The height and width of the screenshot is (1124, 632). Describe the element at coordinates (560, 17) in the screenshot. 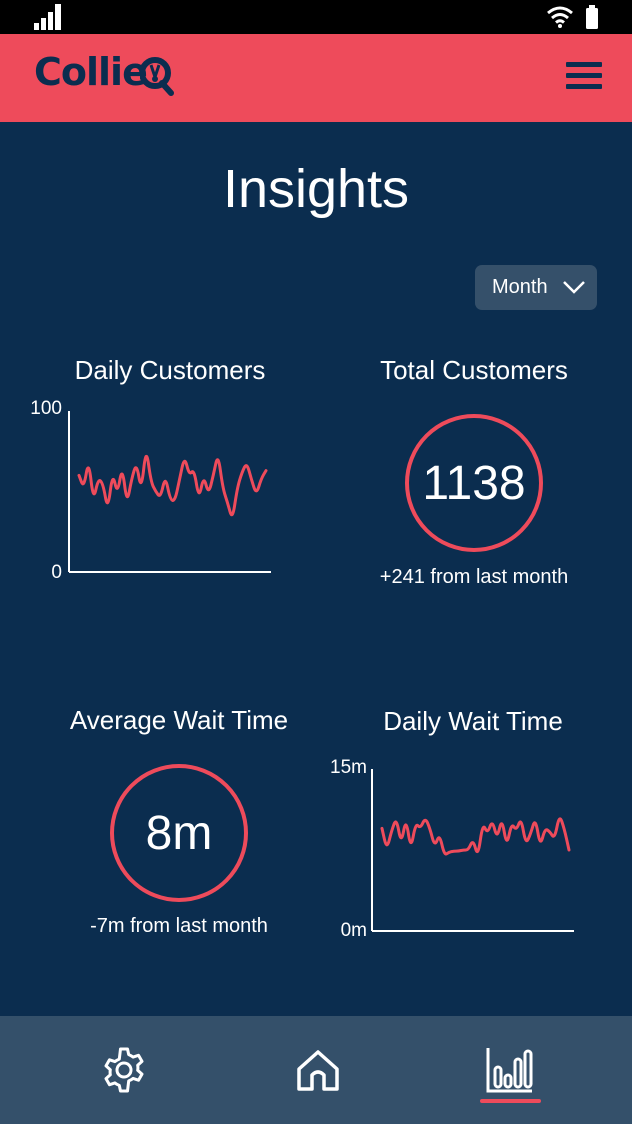

I see `wifi-icon` at that location.